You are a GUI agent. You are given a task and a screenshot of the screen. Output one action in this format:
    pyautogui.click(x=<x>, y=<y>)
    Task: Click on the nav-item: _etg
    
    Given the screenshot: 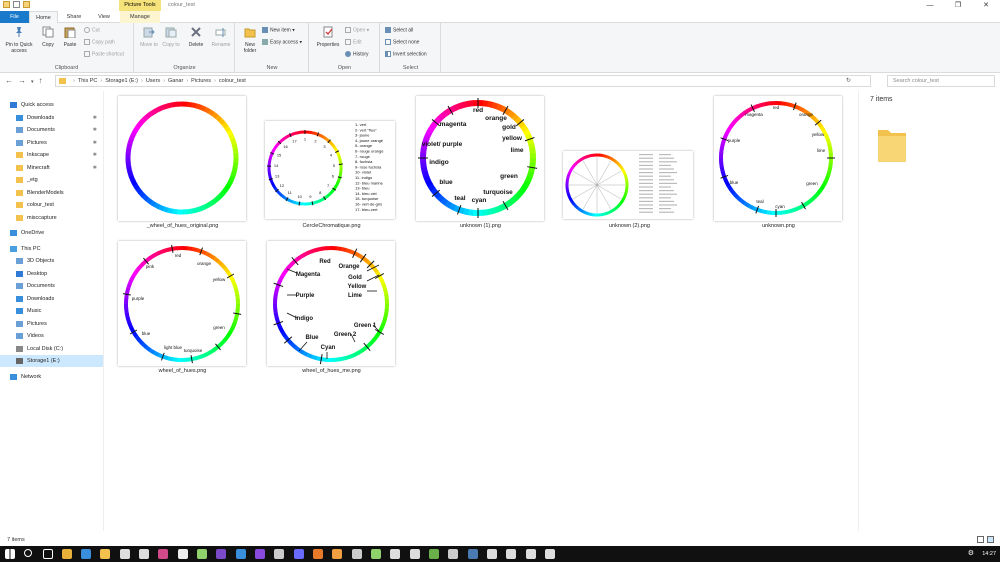 What is the action you would take?
    pyautogui.click(x=51, y=180)
    